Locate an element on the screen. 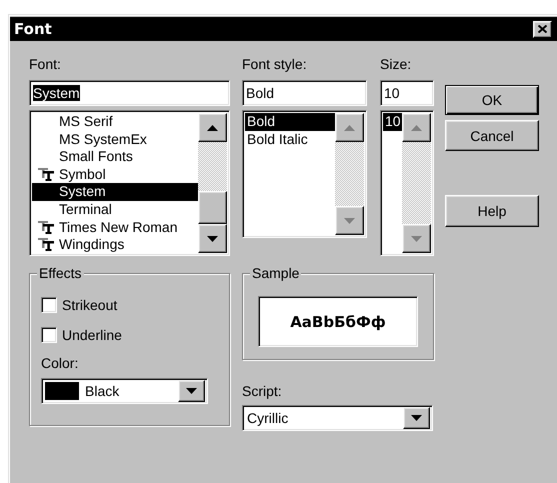 The height and width of the screenshot is (483, 557). dialog-button: Cancel is located at coordinates (492, 135).